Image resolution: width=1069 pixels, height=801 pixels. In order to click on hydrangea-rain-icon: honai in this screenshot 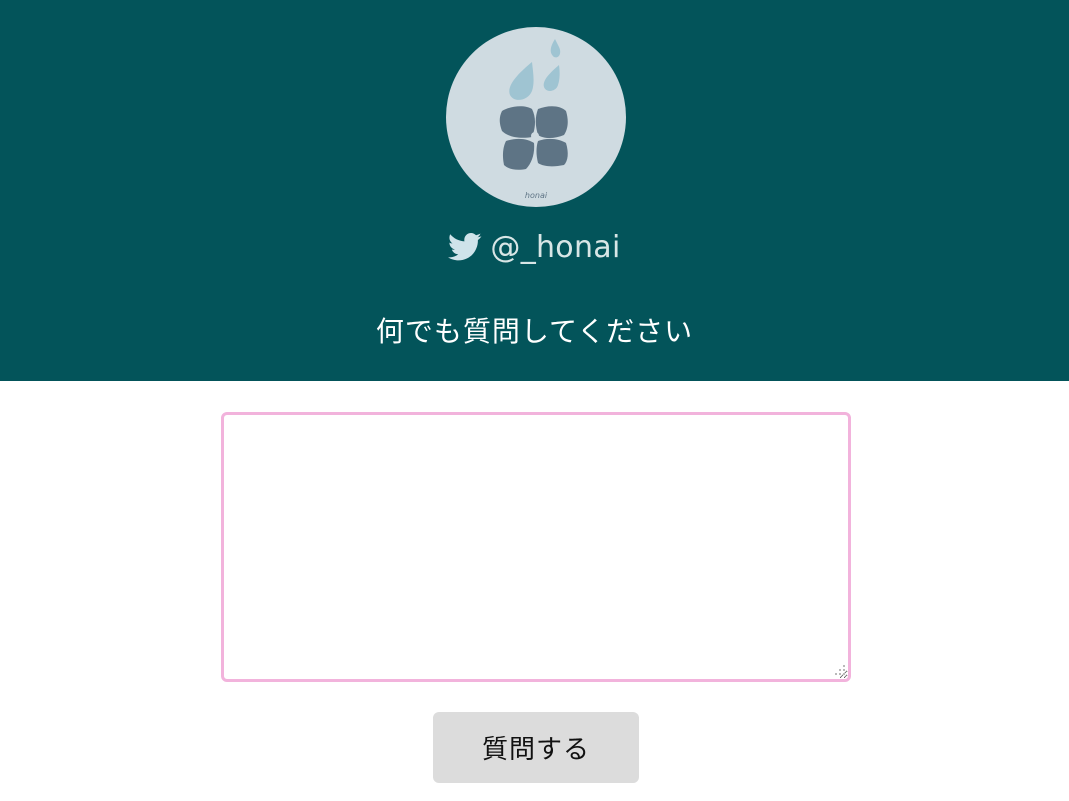, I will do `click(533, 119)`.